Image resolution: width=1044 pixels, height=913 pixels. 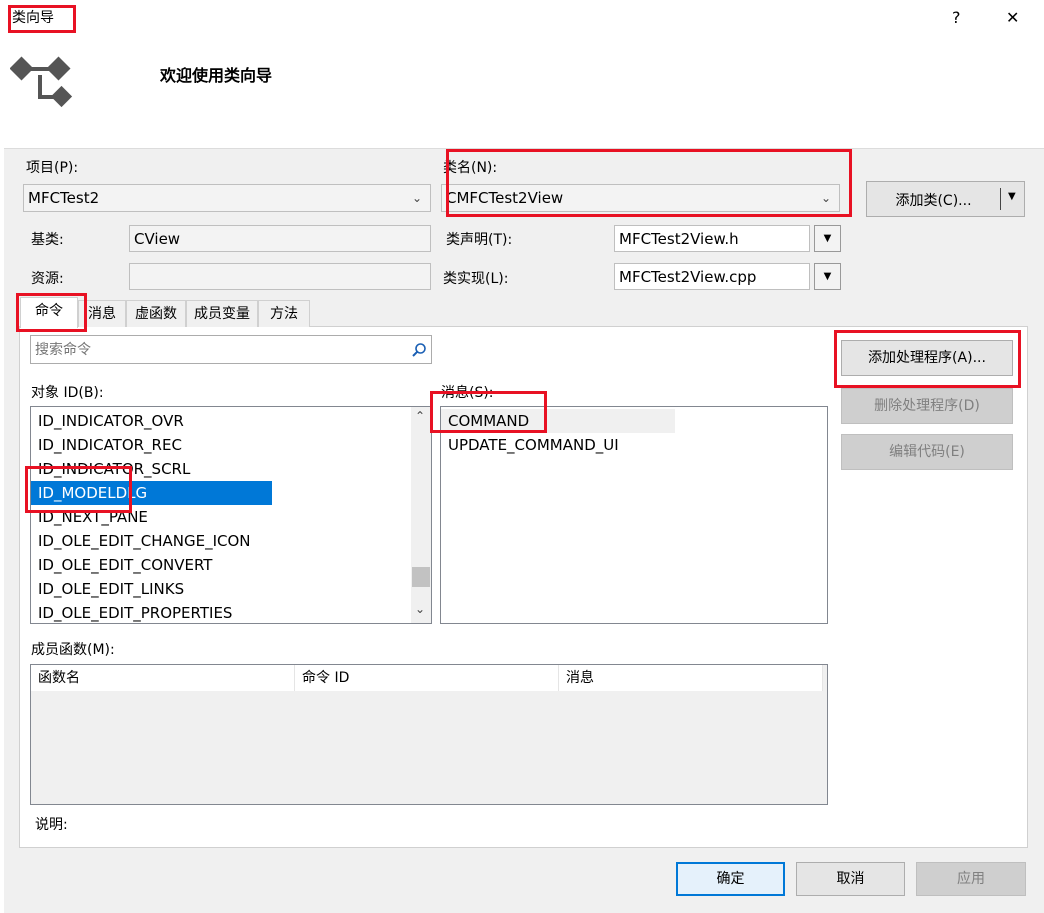 I want to click on caret-down-icon: ▼, so click(x=1012, y=196).